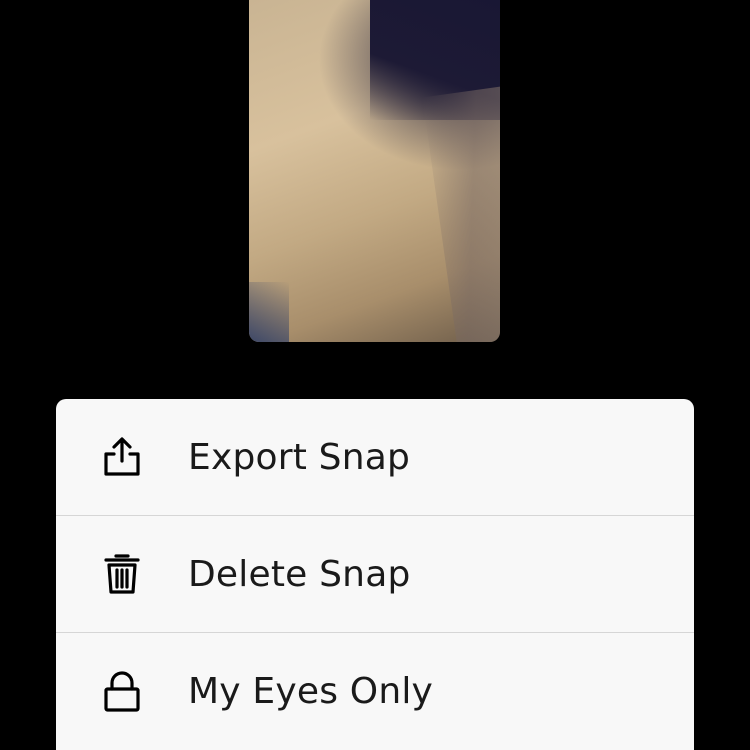 This screenshot has width=750, height=750. What do you see at coordinates (299, 574) in the screenshot?
I see `delete-snap-label: Delete Snap` at bounding box center [299, 574].